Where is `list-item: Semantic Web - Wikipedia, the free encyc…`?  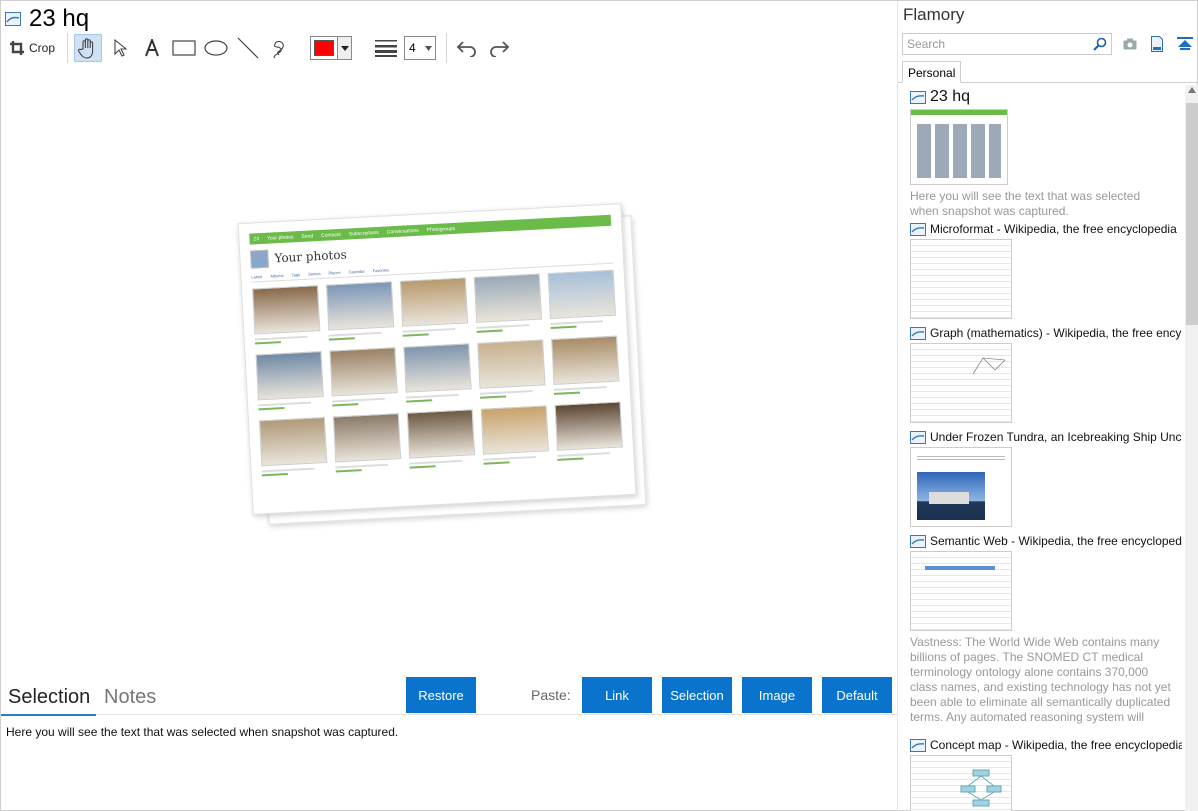
list-item: Semantic Web - Wikipedia, the free encyc… is located at coordinates (1046, 629).